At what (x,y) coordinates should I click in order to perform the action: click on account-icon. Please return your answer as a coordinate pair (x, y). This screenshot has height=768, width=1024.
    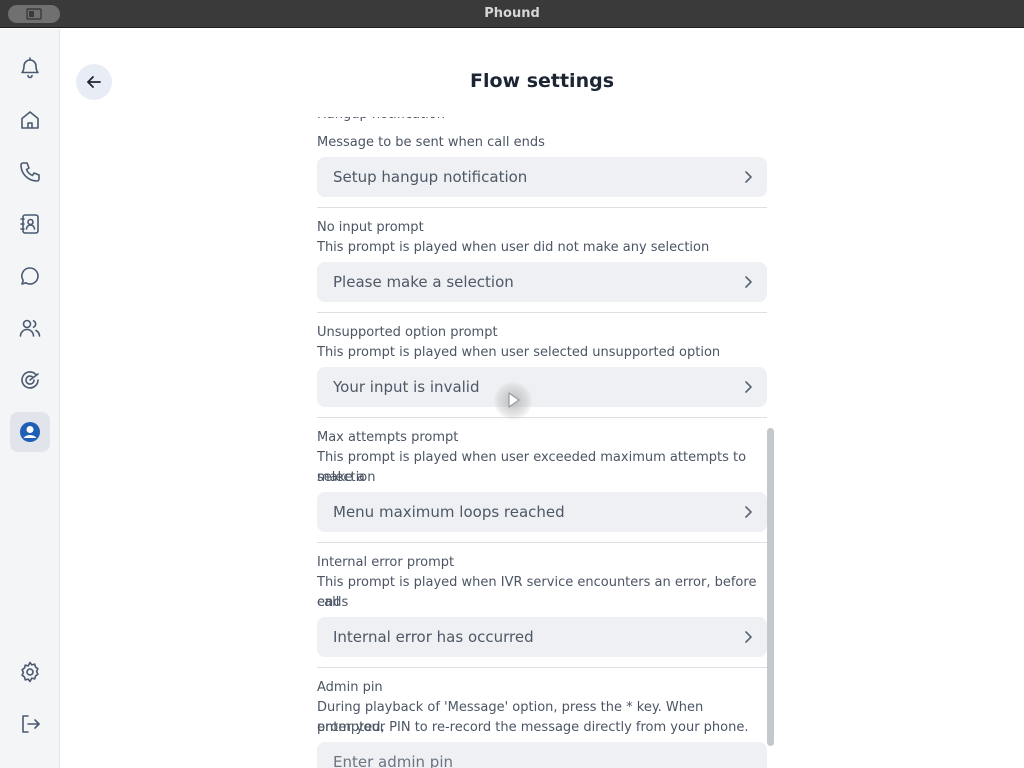
    Looking at the image, I should click on (30, 432).